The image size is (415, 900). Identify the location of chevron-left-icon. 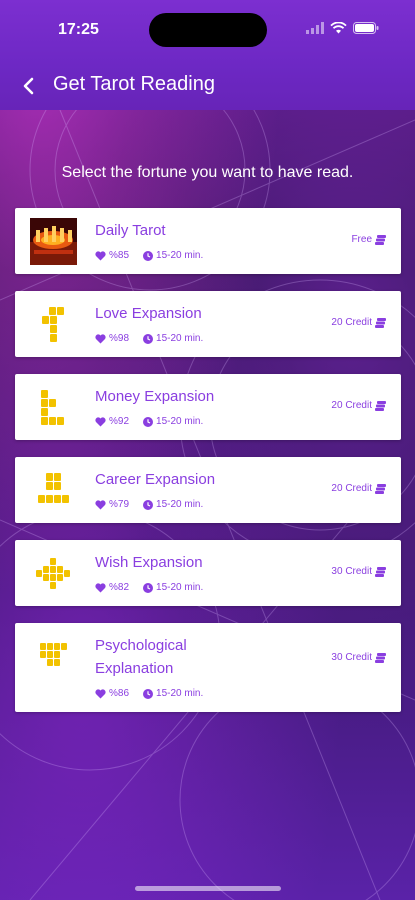
(28, 86).